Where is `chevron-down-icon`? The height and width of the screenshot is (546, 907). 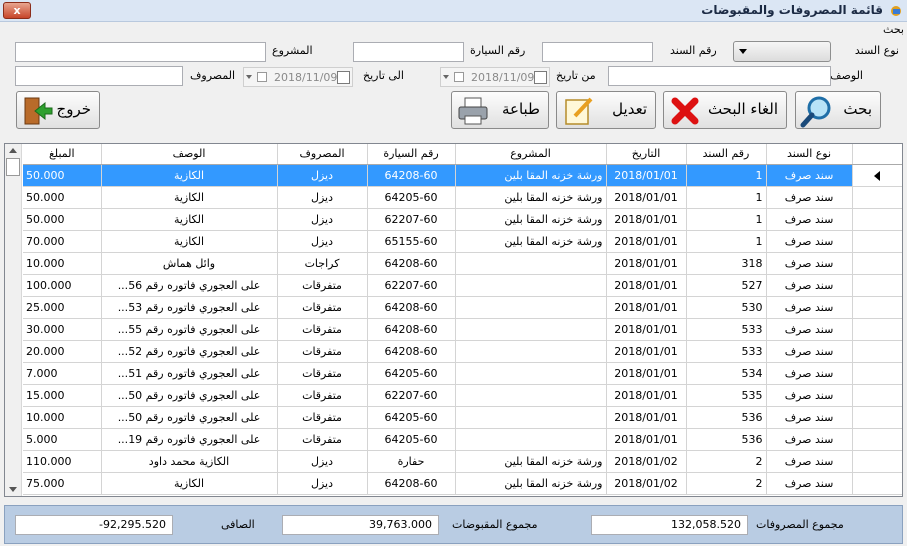 chevron-down-icon is located at coordinates (249, 77).